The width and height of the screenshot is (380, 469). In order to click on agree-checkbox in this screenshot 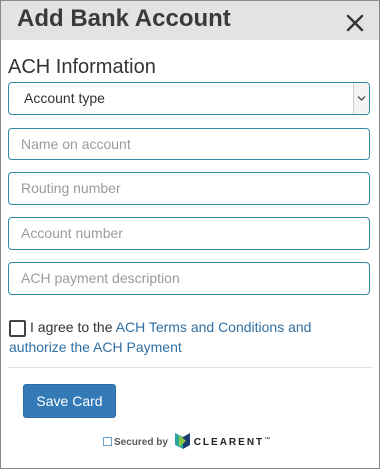, I will do `click(17, 328)`.